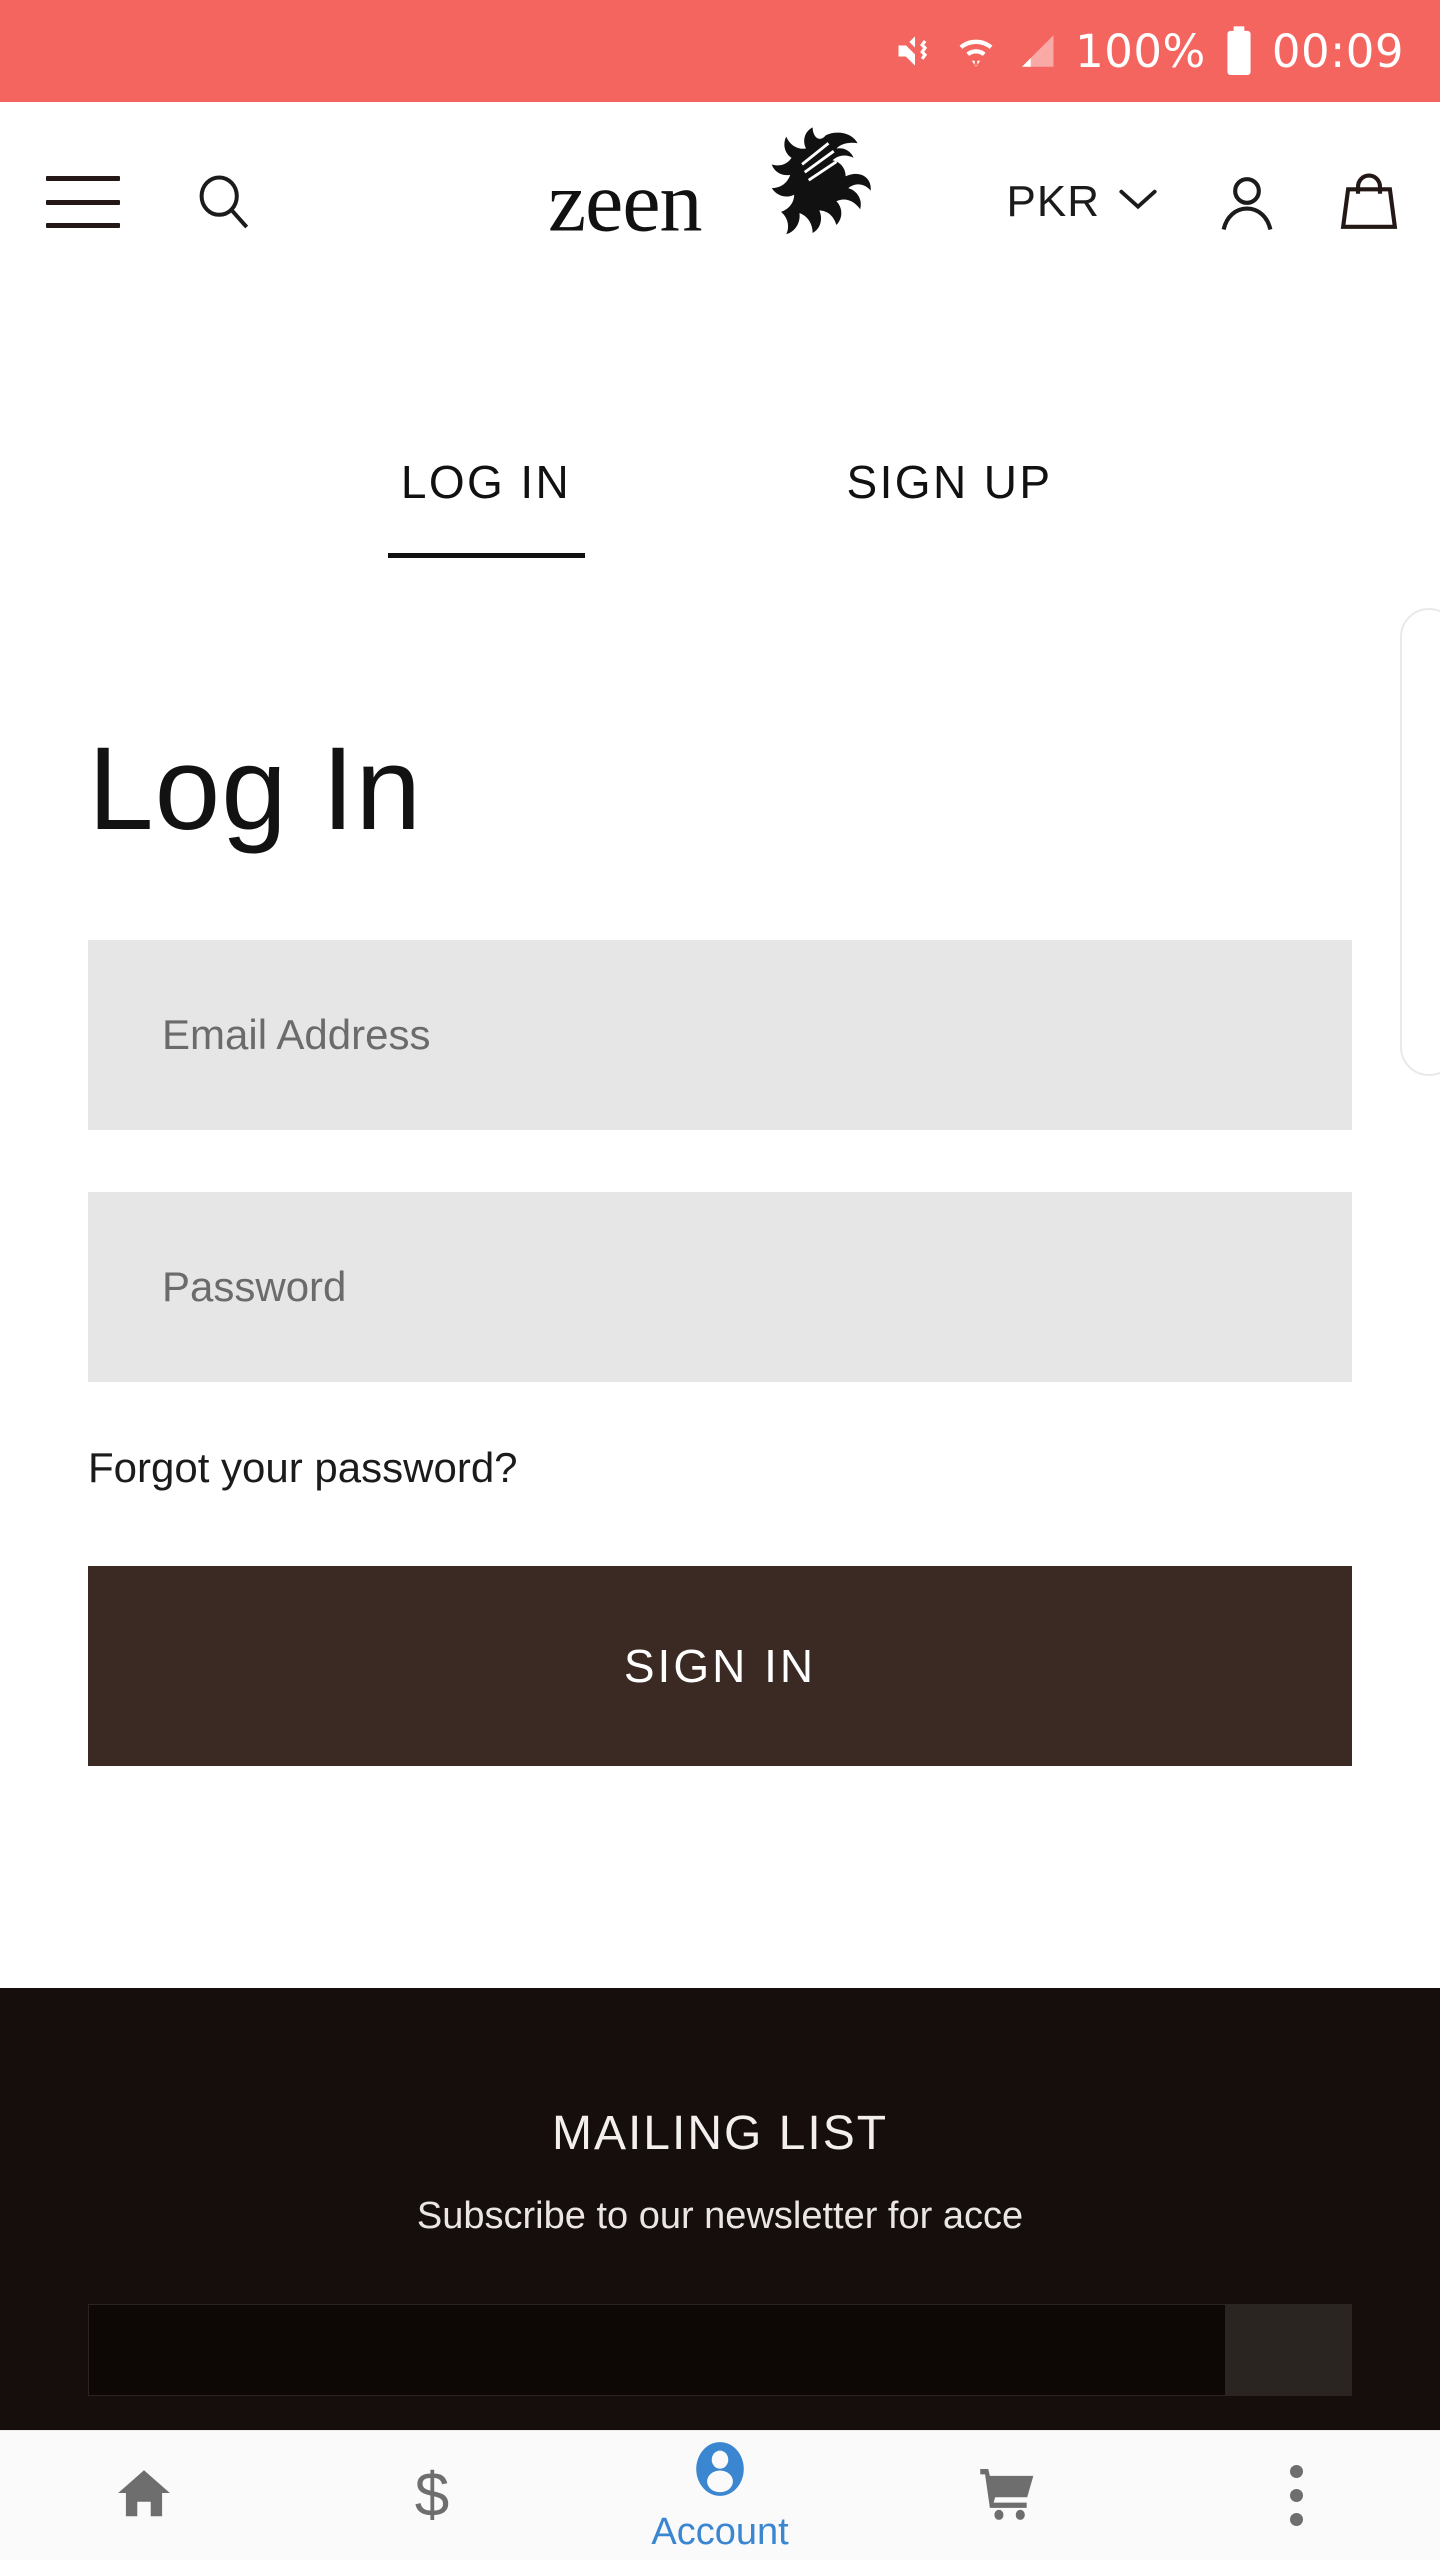 The height and width of the screenshot is (2560, 1440). I want to click on more-vertical-icon, so click(1296, 2495).